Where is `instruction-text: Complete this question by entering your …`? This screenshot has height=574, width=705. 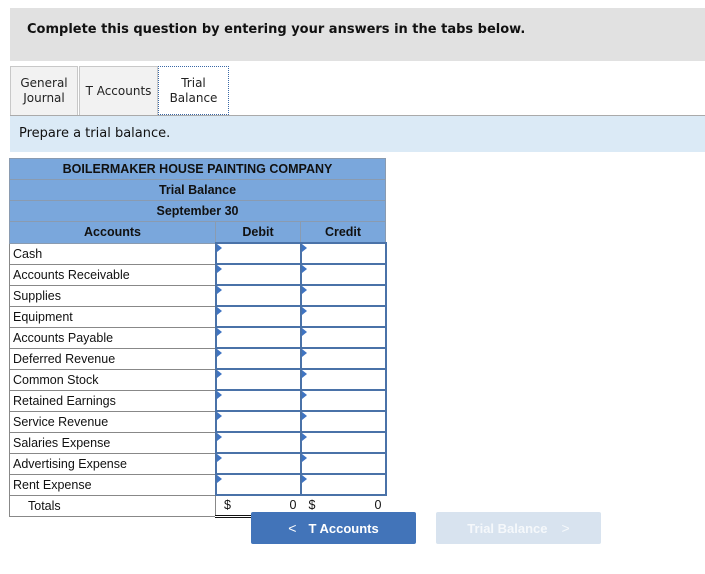 instruction-text: Complete this question by entering your … is located at coordinates (276, 29).